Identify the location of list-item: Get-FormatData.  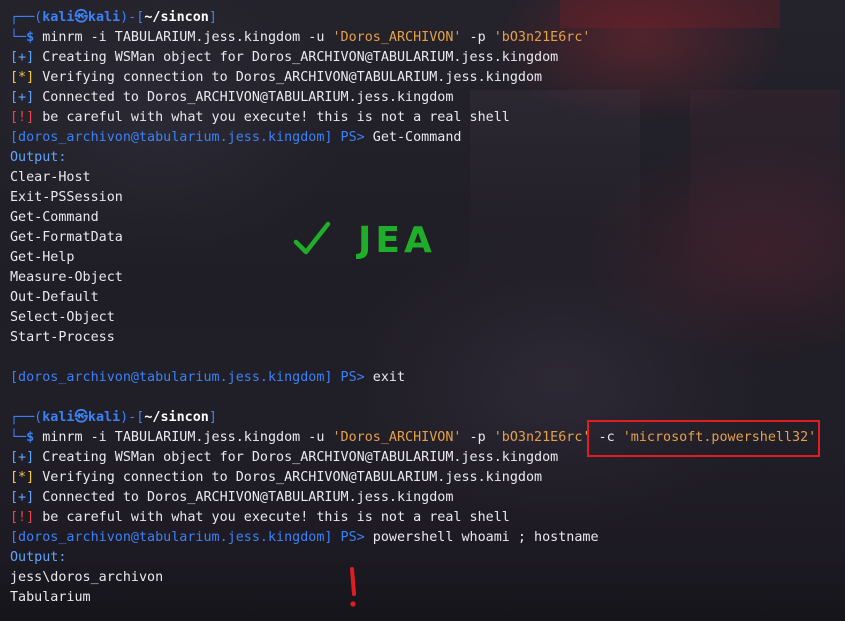
(66, 237).